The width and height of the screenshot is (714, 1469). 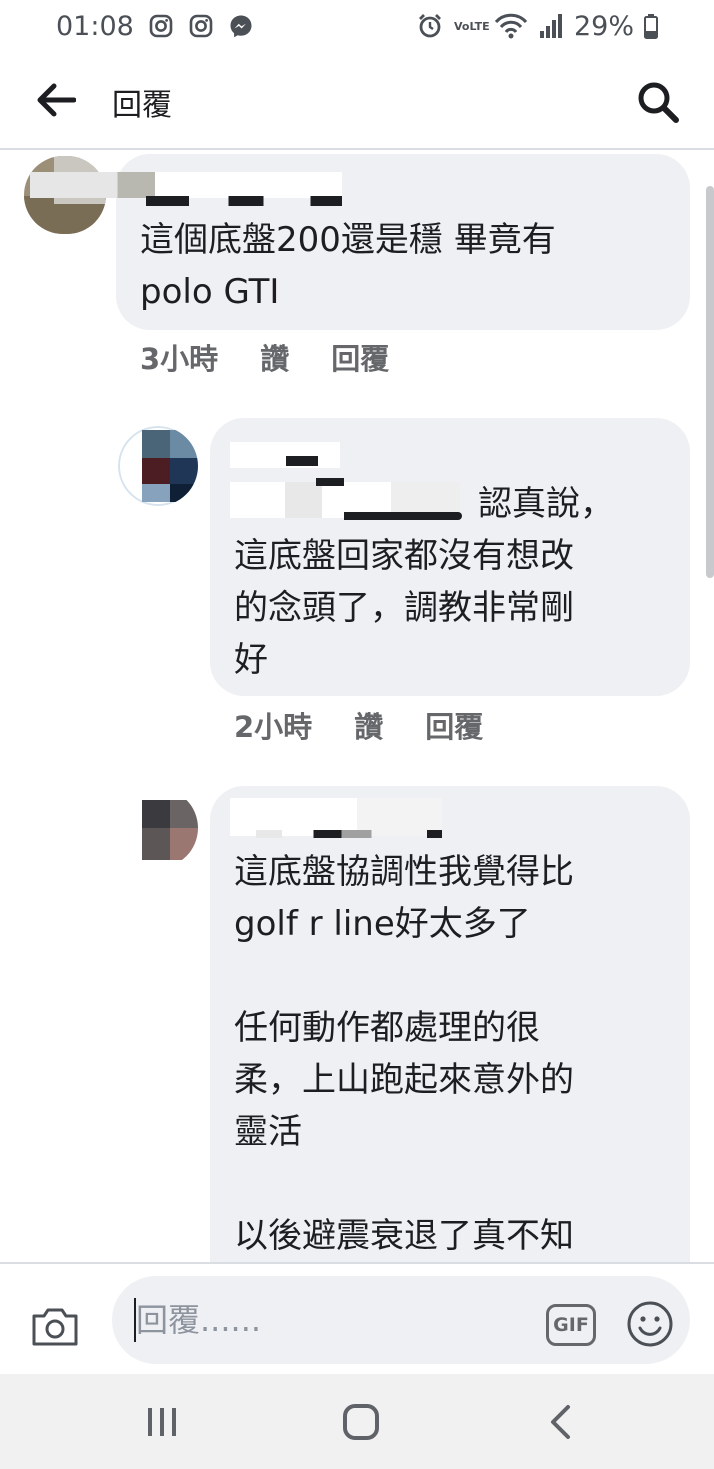 What do you see at coordinates (651, 26) in the screenshot?
I see `battery-icon` at bounding box center [651, 26].